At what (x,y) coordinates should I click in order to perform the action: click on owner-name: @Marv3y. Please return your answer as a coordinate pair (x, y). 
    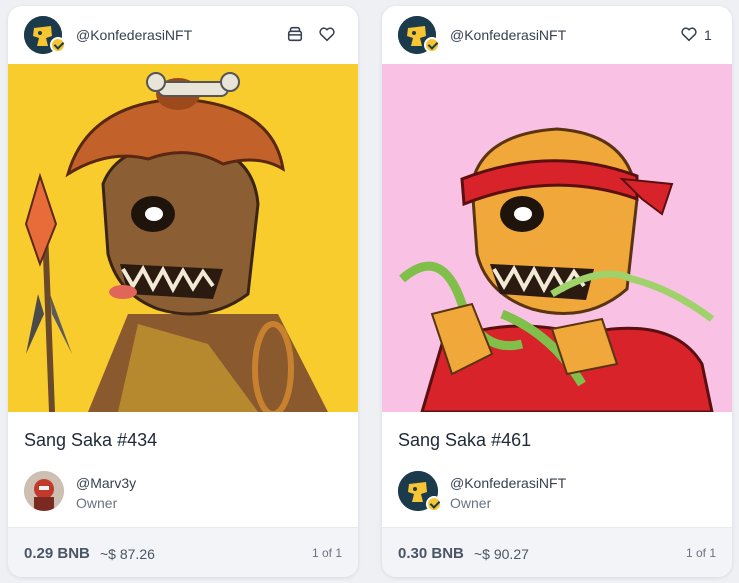
    Looking at the image, I should click on (106, 483).